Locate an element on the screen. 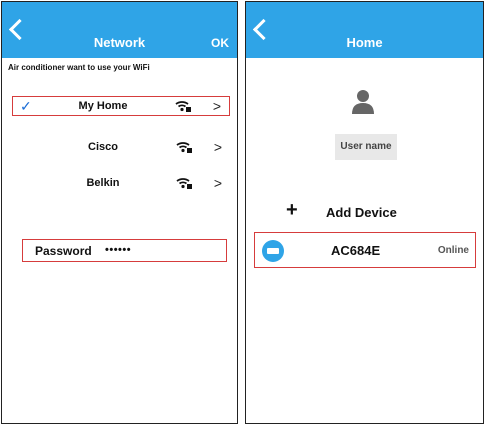  home-header: Home is located at coordinates (364, 30).